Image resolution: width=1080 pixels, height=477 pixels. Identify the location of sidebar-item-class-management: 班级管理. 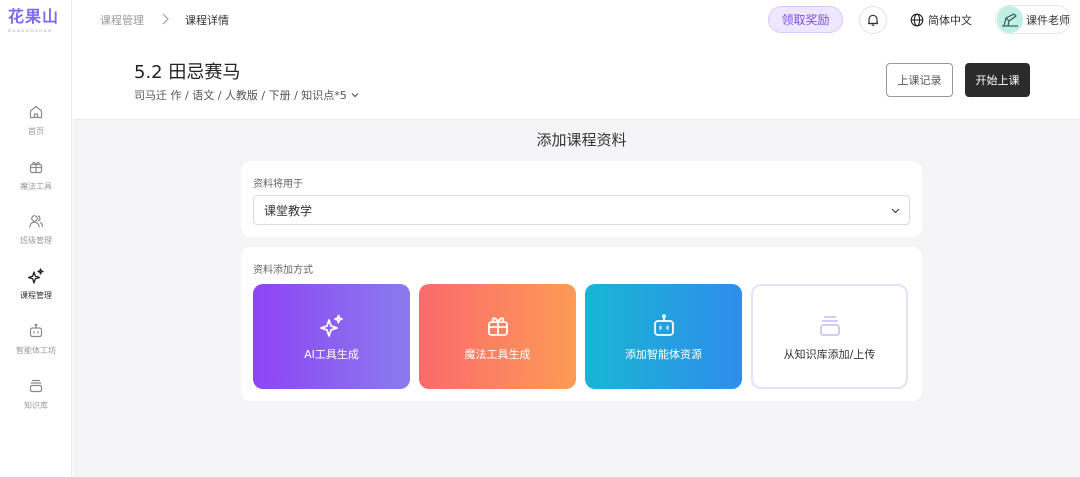
(36, 238).